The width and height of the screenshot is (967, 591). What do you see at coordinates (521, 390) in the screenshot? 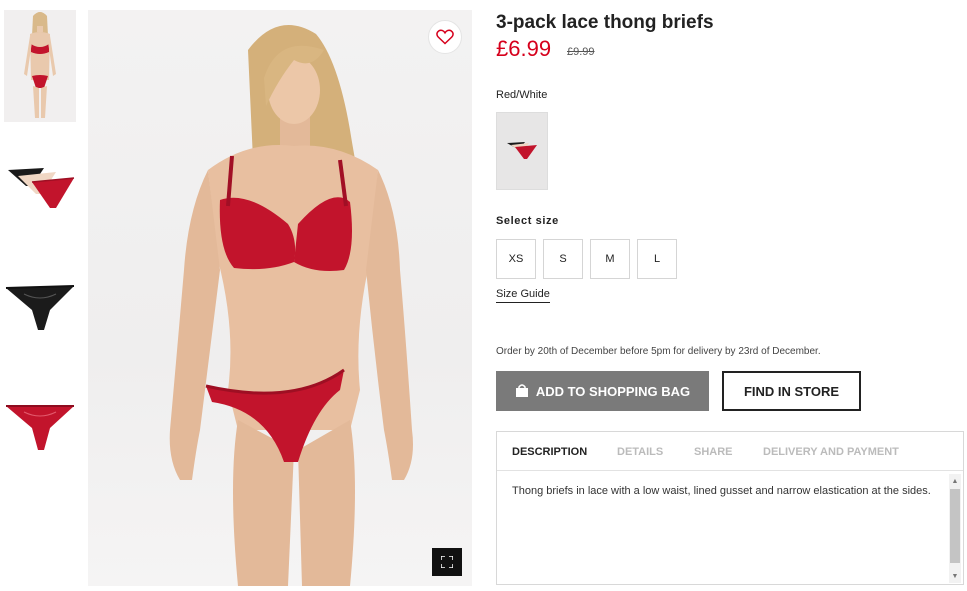
I see `shopping-bag-icon` at bounding box center [521, 390].